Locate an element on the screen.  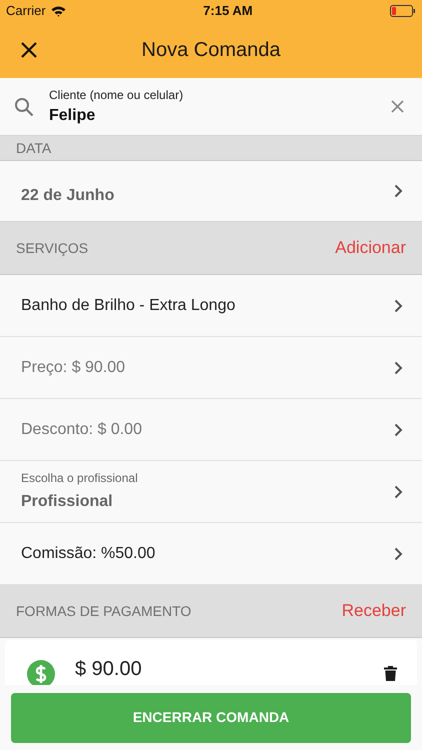
search-icon is located at coordinates (24, 106).